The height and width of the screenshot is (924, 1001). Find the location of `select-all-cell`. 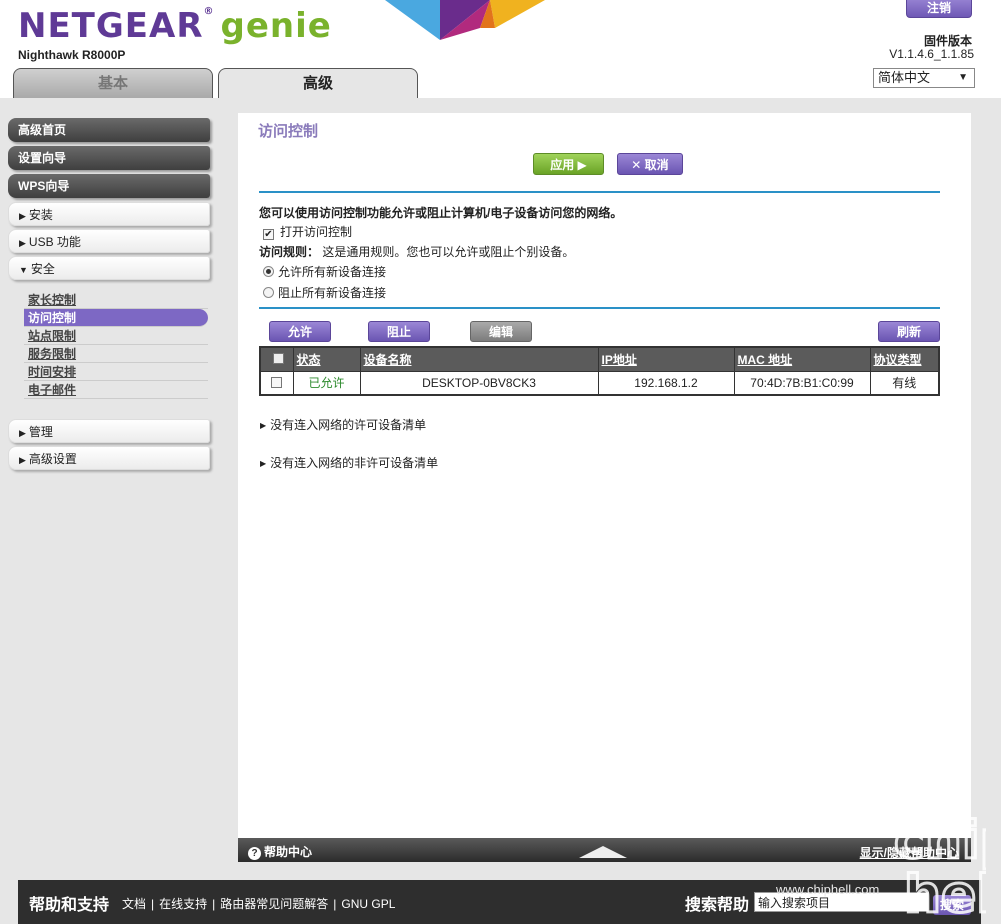

select-all-cell is located at coordinates (276, 359).